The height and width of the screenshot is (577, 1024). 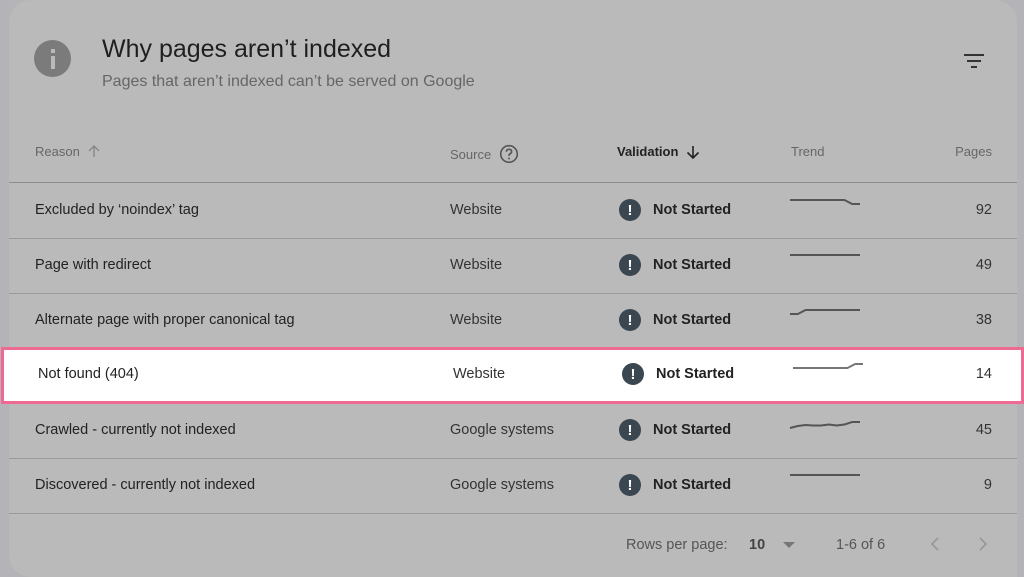 What do you see at coordinates (789, 545) in the screenshot?
I see `caret-down-icon` at bounding box center [789, 545].